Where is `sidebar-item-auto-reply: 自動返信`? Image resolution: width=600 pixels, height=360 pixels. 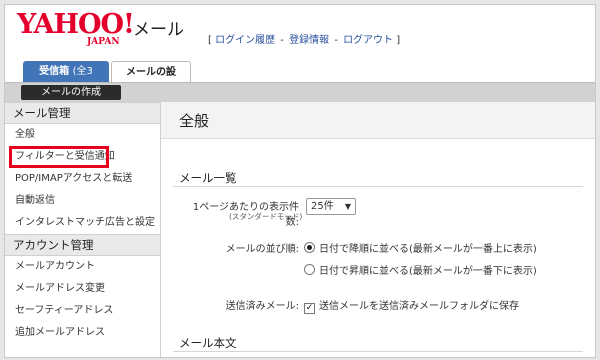 sidebar-item-auto-reply: 自動返信 is located at coordinates (82, 201).